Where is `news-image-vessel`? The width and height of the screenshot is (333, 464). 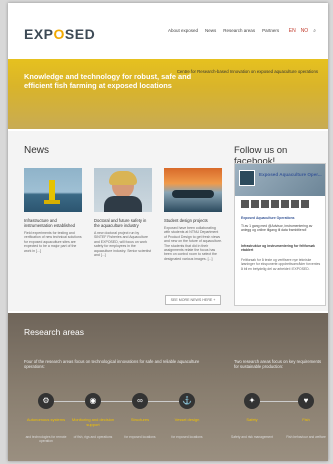
news-image-vessel is located at coordinates (193, 190).